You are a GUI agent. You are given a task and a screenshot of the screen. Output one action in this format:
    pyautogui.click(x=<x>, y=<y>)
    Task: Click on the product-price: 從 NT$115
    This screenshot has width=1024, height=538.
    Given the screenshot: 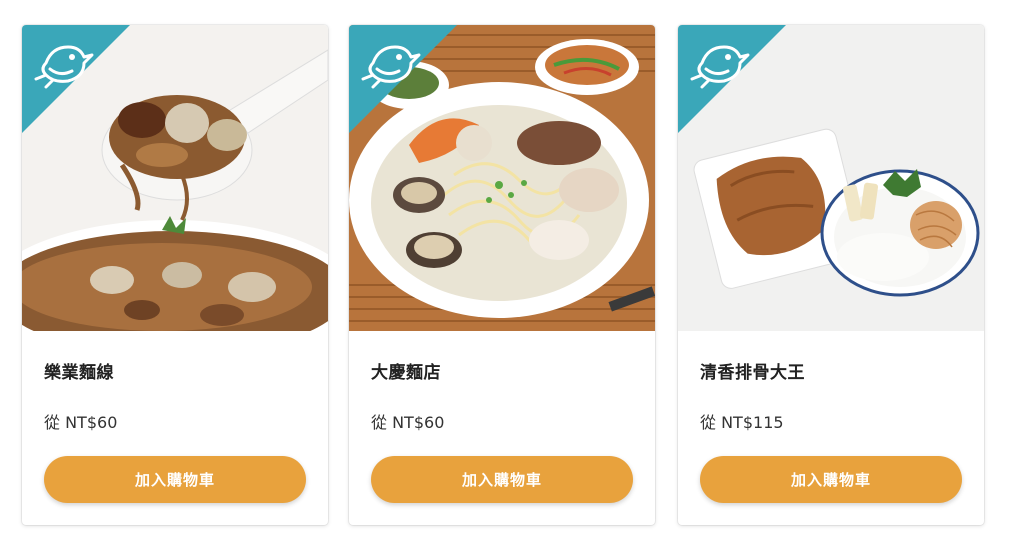 What is the action you would take?
    pyautogui.click(x=742, y=422)
    